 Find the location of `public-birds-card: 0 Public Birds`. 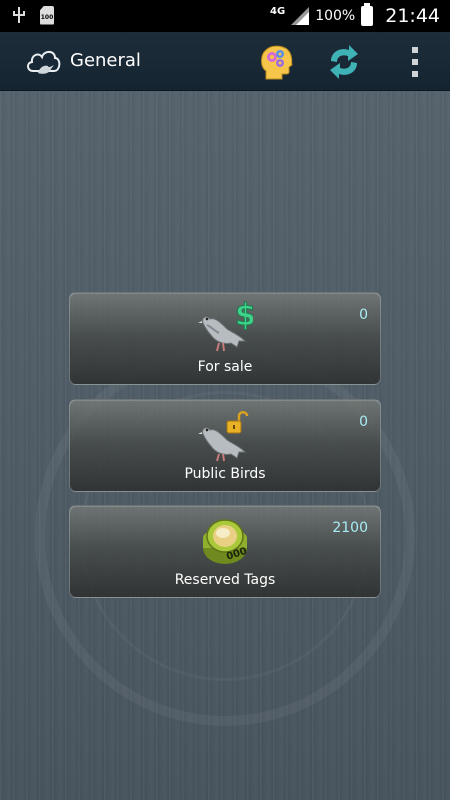

public-birds-card: 0 Public Birds is located at coordinates (225, 445).